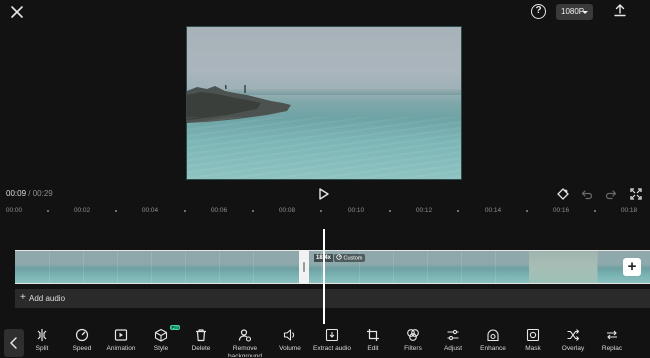 The width and height of the screenshot is (650, 358). I want to click on add-clip-button: +, so click(632, 267).